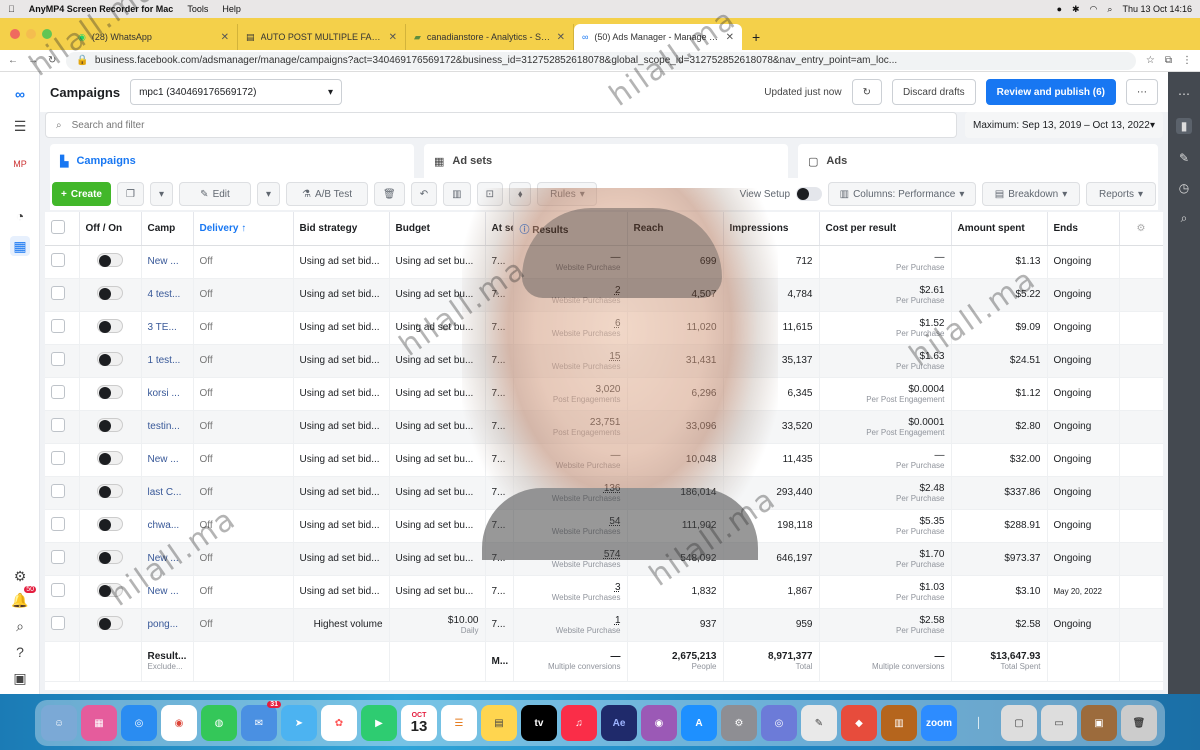  I want to click on anydesk-icon: ◆, so click(859, 723).